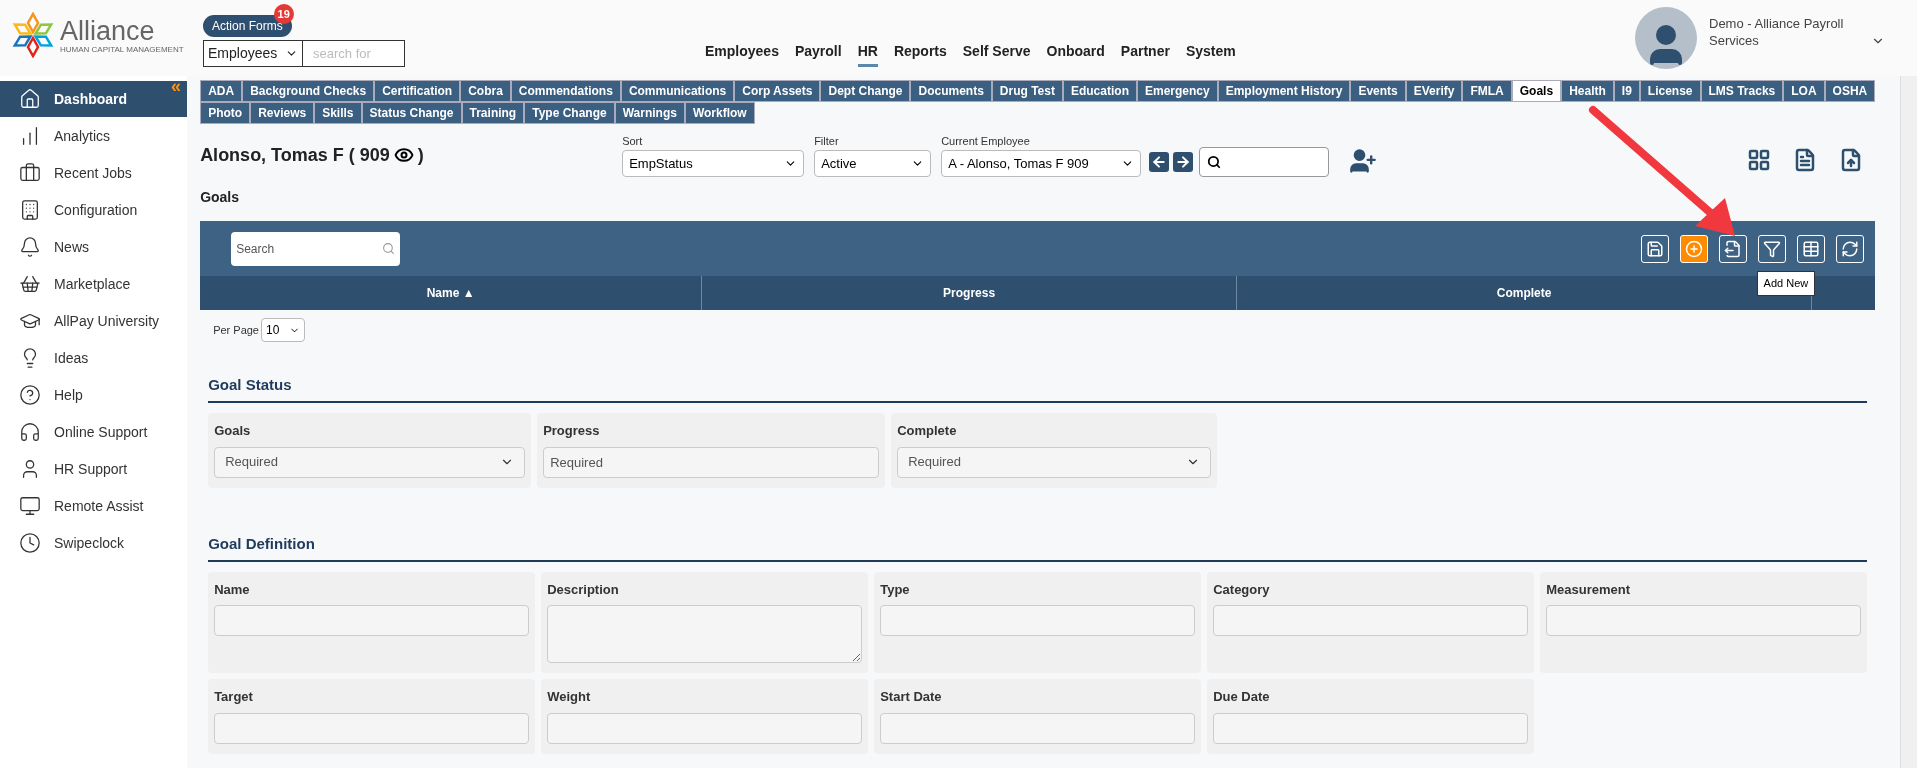 This screenshot has height=768, width=1917. I want to click on field-label: Target, so click(234, 697).